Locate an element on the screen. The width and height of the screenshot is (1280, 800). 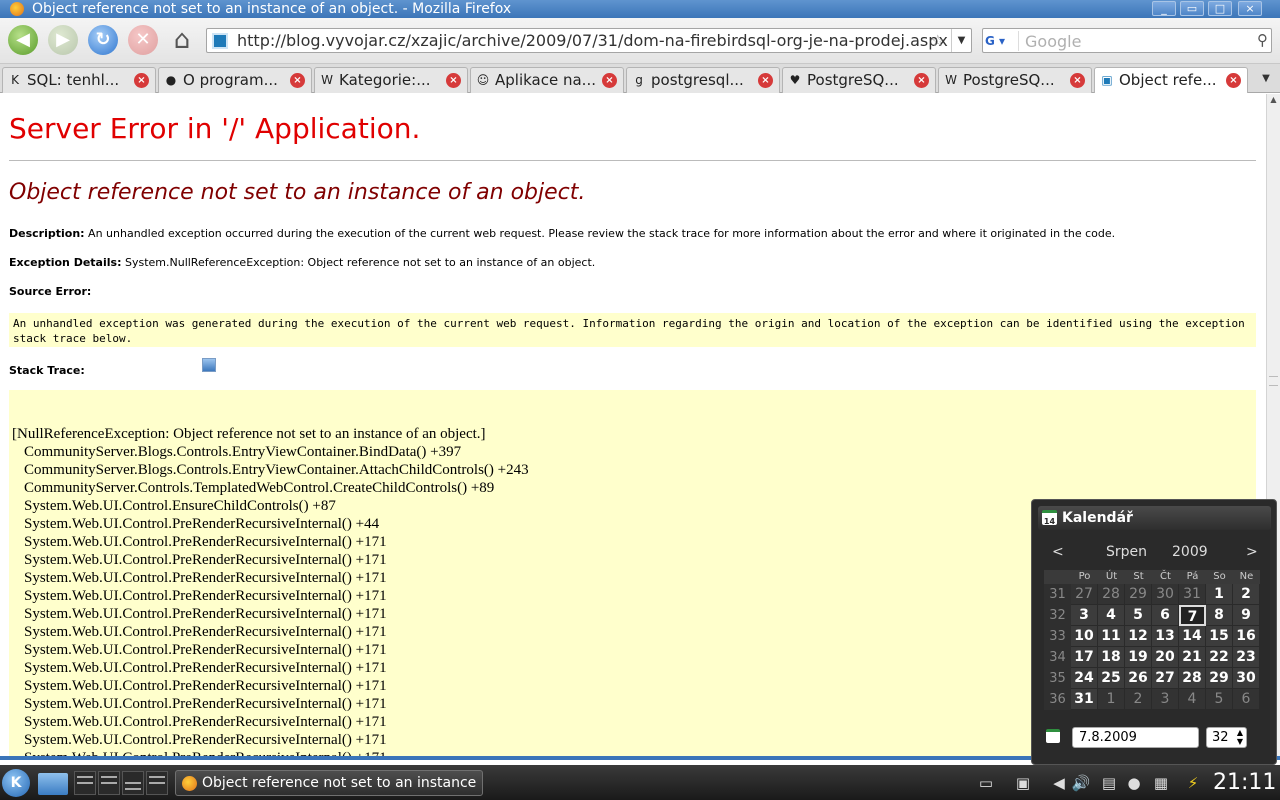
kde-menu-button: K is located at coordinates (16, 783).